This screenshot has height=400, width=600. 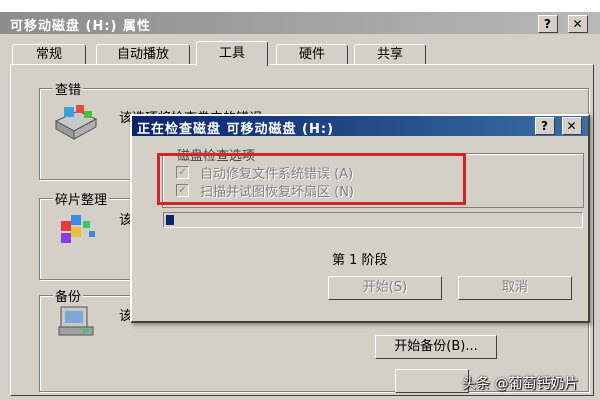 I want to click on highlight-box, so click(x=311, y=179).